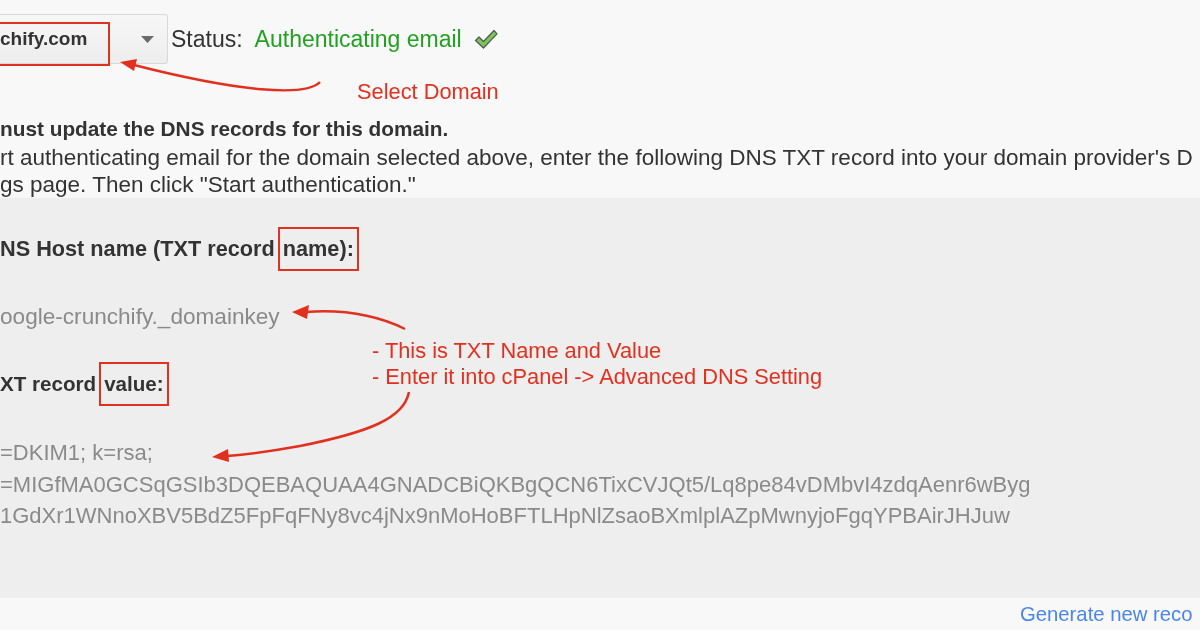 Image resolution: width=1200 pixels, height=630 pixels. Describe the element at coordinates (137, 249) in the screenshot. I see `field-label: NS Host name (TXT record` at that location.